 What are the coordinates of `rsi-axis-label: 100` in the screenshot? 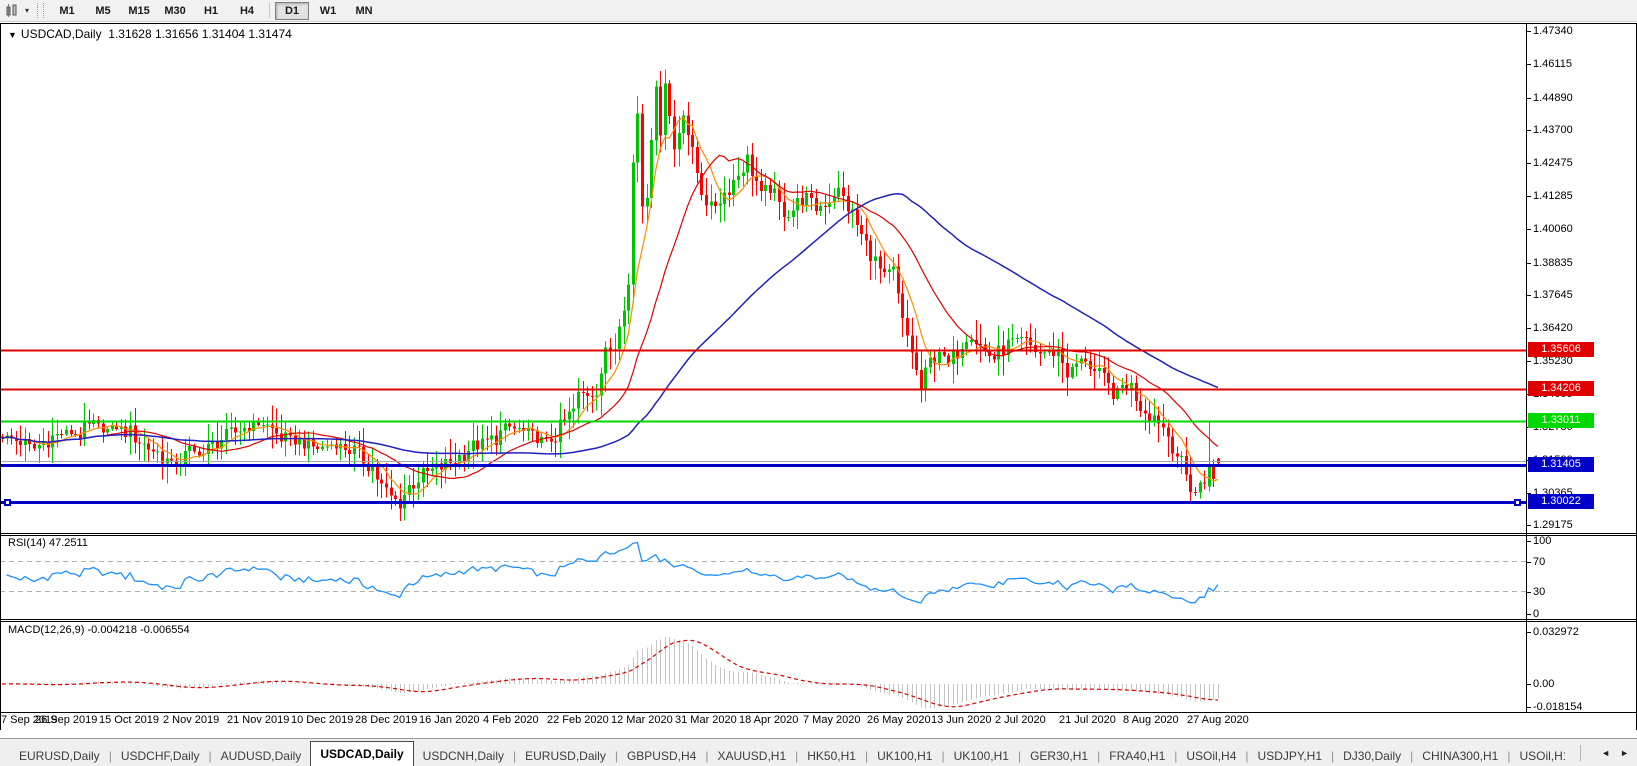 It's located at (1542, 541).